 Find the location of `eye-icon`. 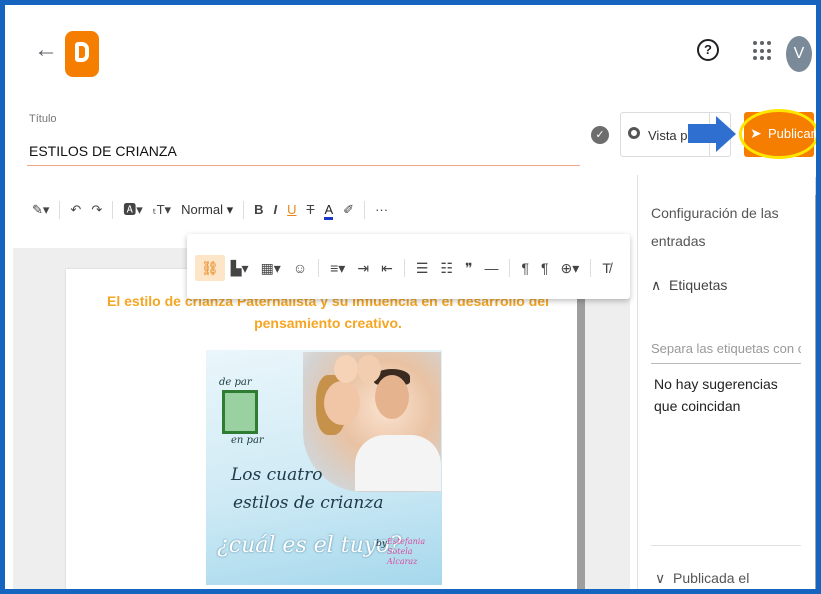

eye-icon is located at coordinates (634, 133).